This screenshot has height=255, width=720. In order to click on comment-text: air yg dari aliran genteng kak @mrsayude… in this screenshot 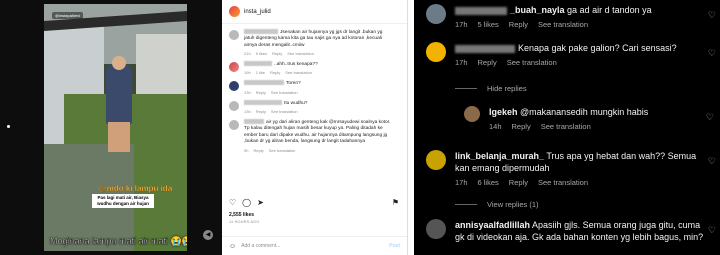, I will do `click(317, 132)`.